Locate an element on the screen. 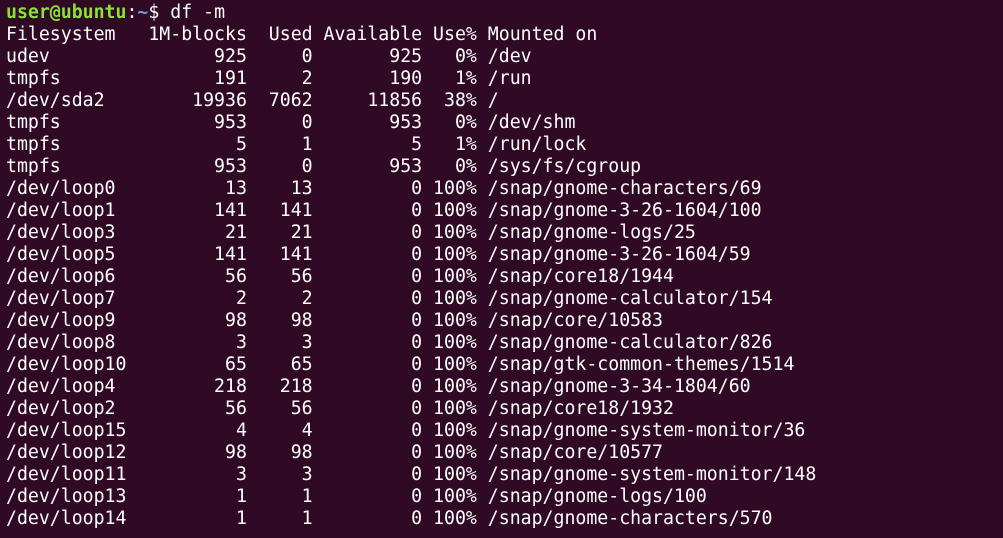 This screenshot has width=1003, height=538. cell-filesystem: /dev/loop5 is located at coordinates (72, 254).